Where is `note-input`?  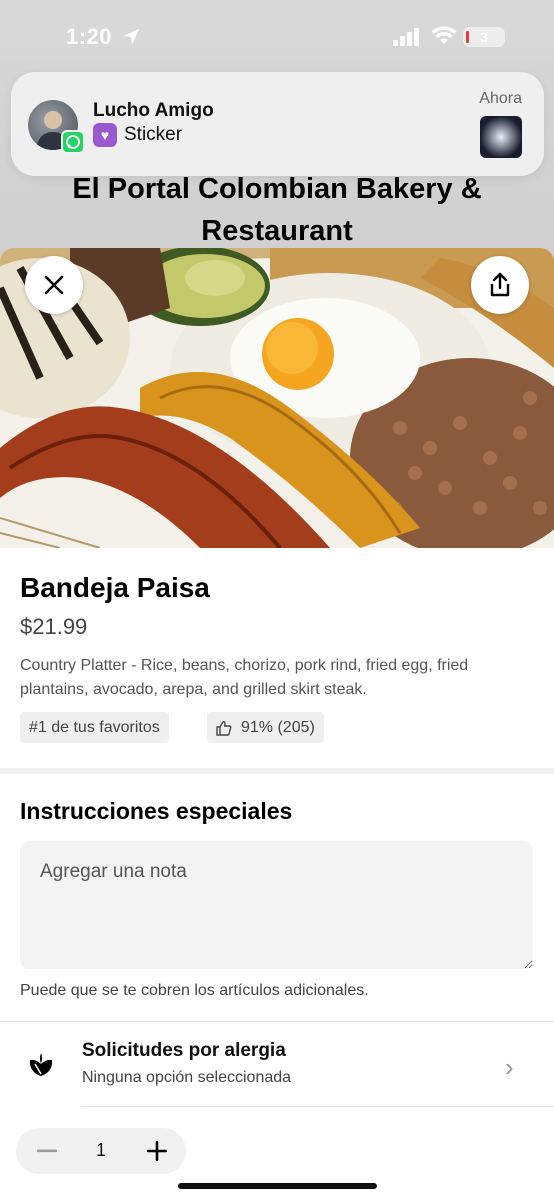
note-input is located at coordinates (276, 905).